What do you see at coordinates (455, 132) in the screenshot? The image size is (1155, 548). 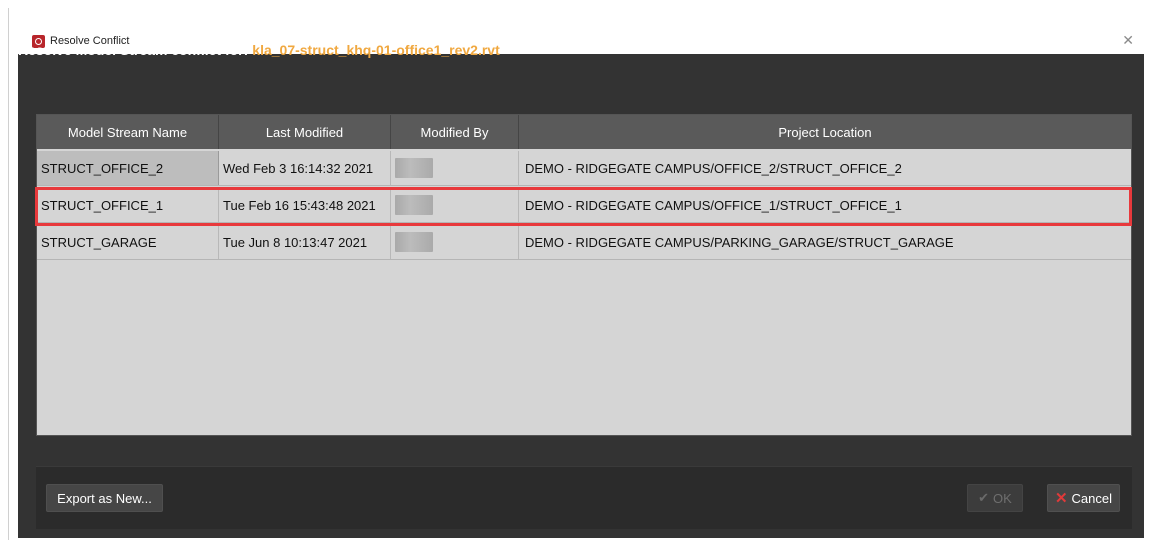 I see `column-header-modified-by: Modified By` at bounding box center [455, 132].